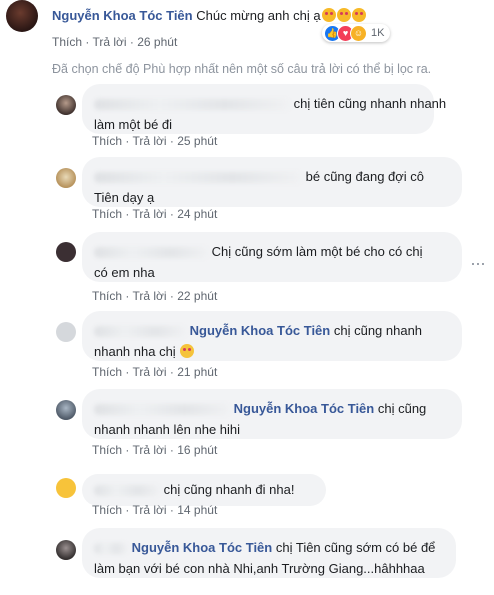  I want to click on reply-actions: Thích · Trả lời · 25 phút, so click(155, 141).